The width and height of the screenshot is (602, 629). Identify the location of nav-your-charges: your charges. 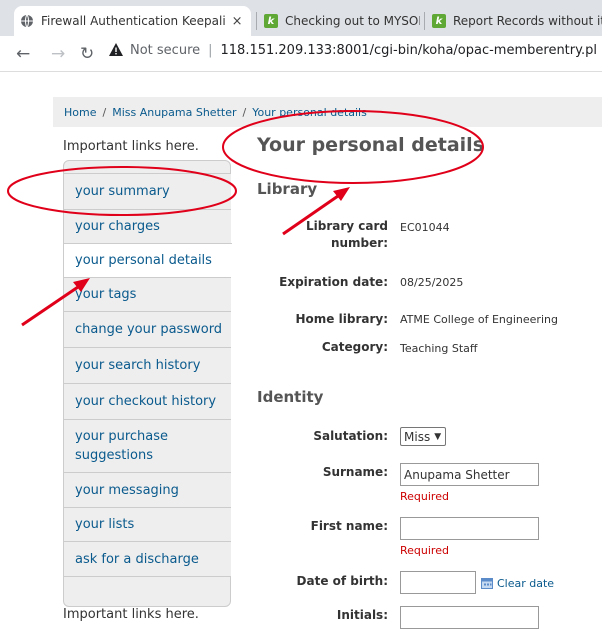
(147, 226).